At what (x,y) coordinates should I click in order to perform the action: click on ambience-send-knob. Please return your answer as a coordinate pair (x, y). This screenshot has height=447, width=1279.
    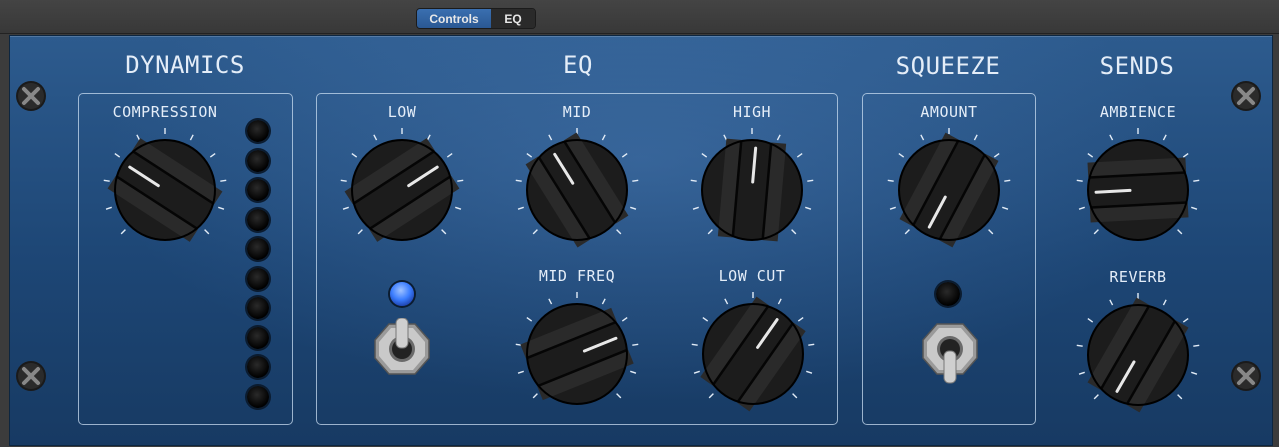
    Looking at the image, I should click on (1138, 190).